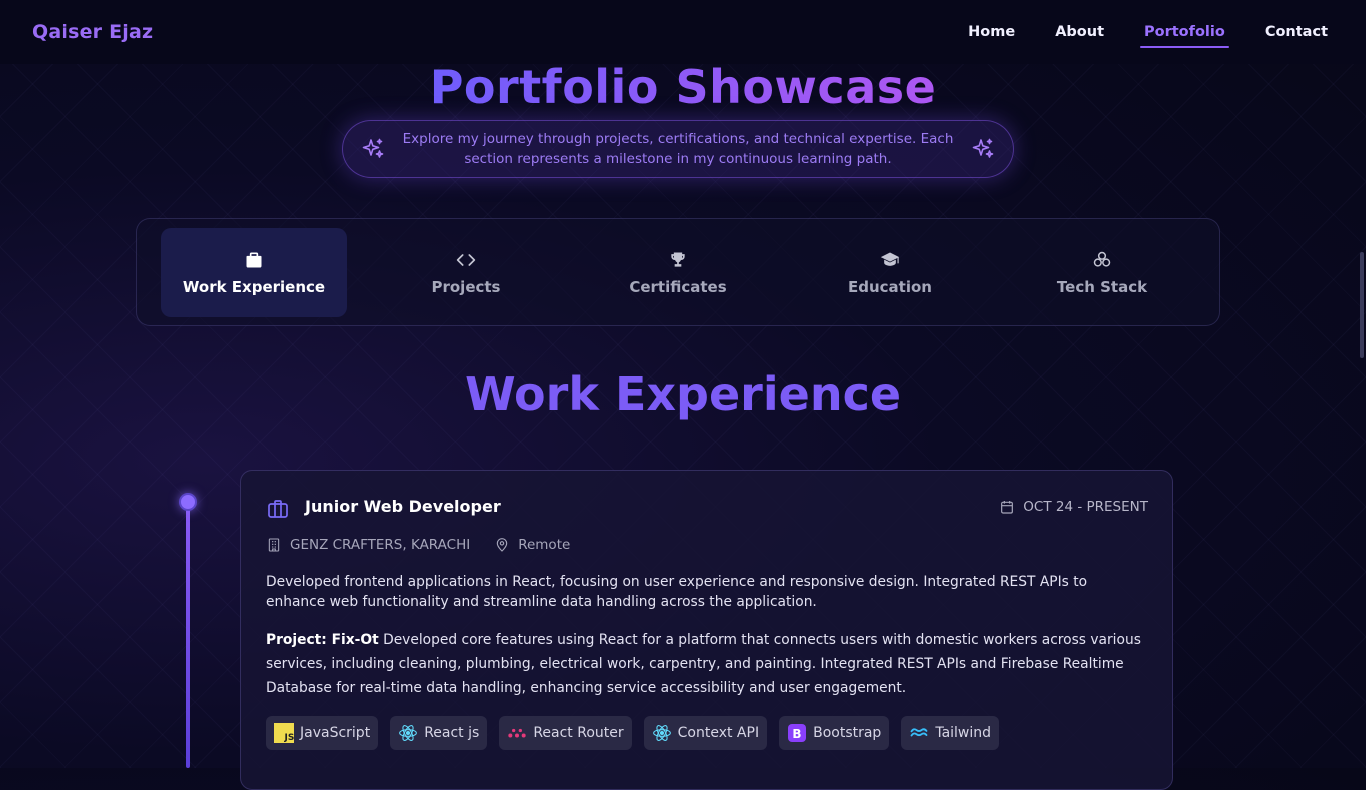 The height and width of the screenshot is (790, 1366). What do you see at coordinates (466, 272) in the screenshot?
I see `tab-projects: Projects` at bounding box center [466, 272].